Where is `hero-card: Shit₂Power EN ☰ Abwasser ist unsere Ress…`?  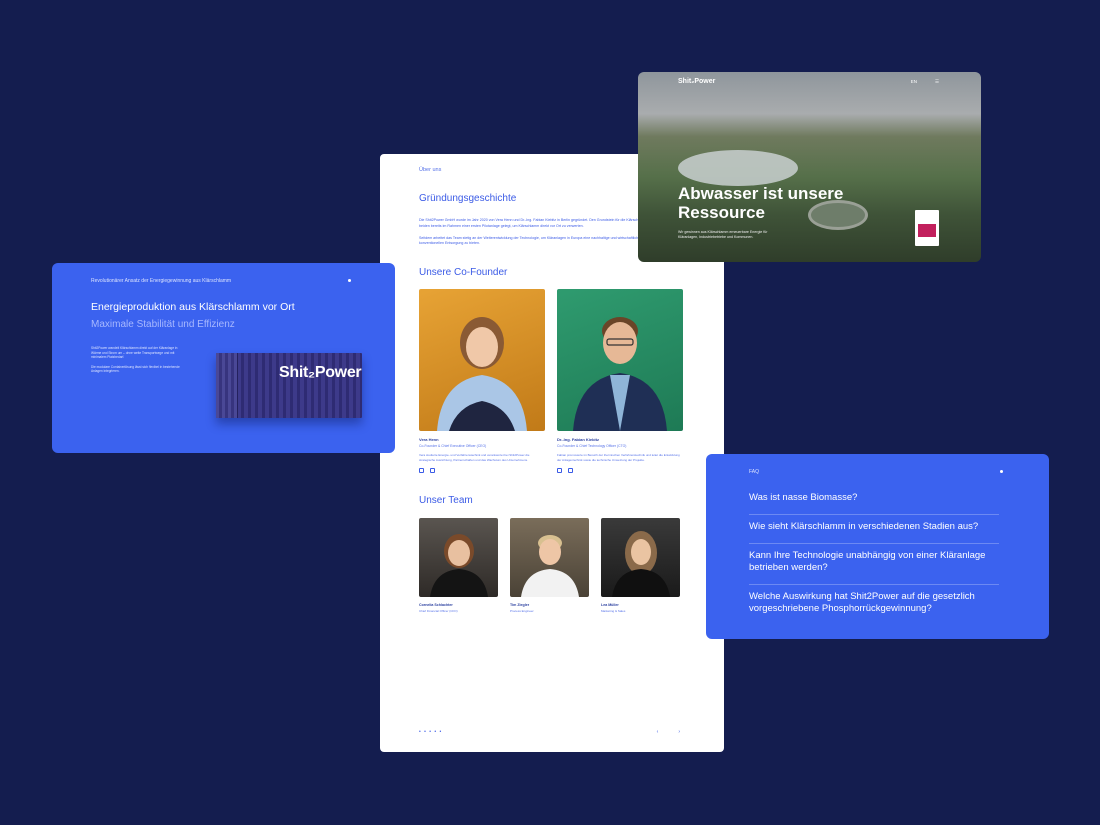 hero-card: Shit₂Power EN ☰ Abwasser ist unsere Ress… is located at coordinates (809, 167).